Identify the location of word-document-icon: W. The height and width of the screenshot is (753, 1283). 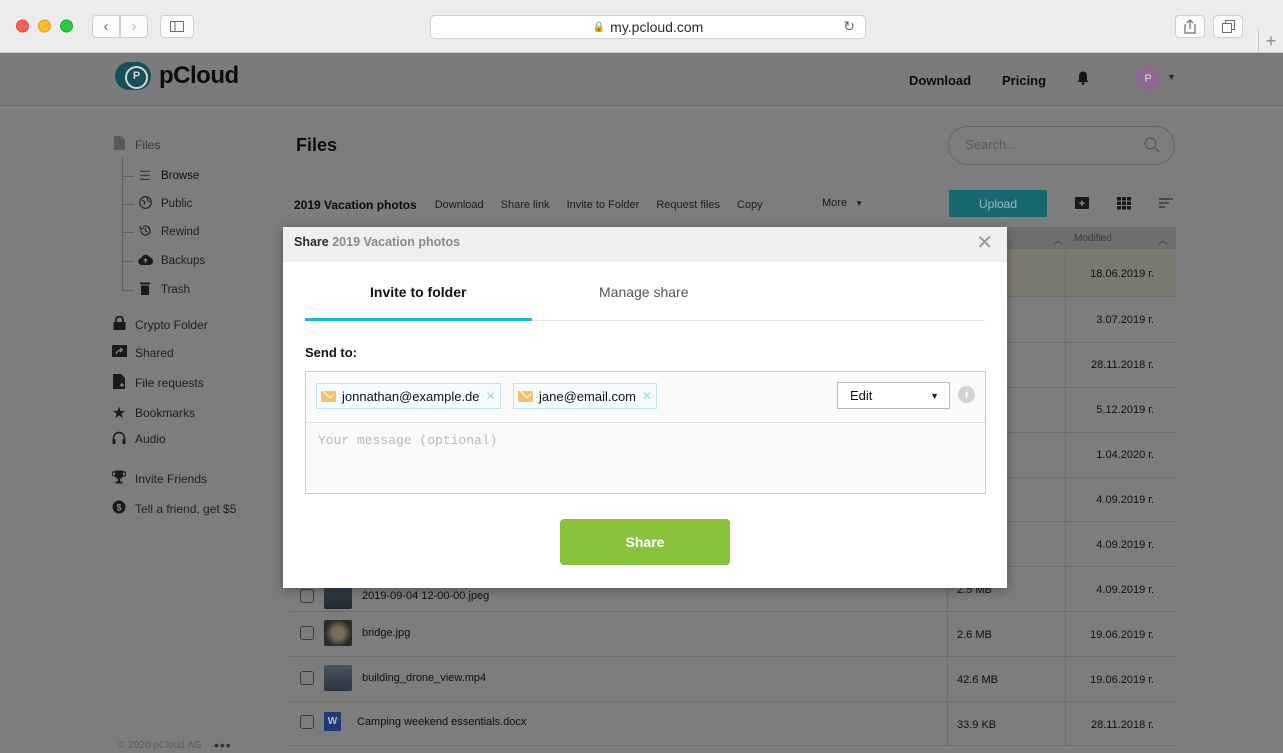
(332, 721).